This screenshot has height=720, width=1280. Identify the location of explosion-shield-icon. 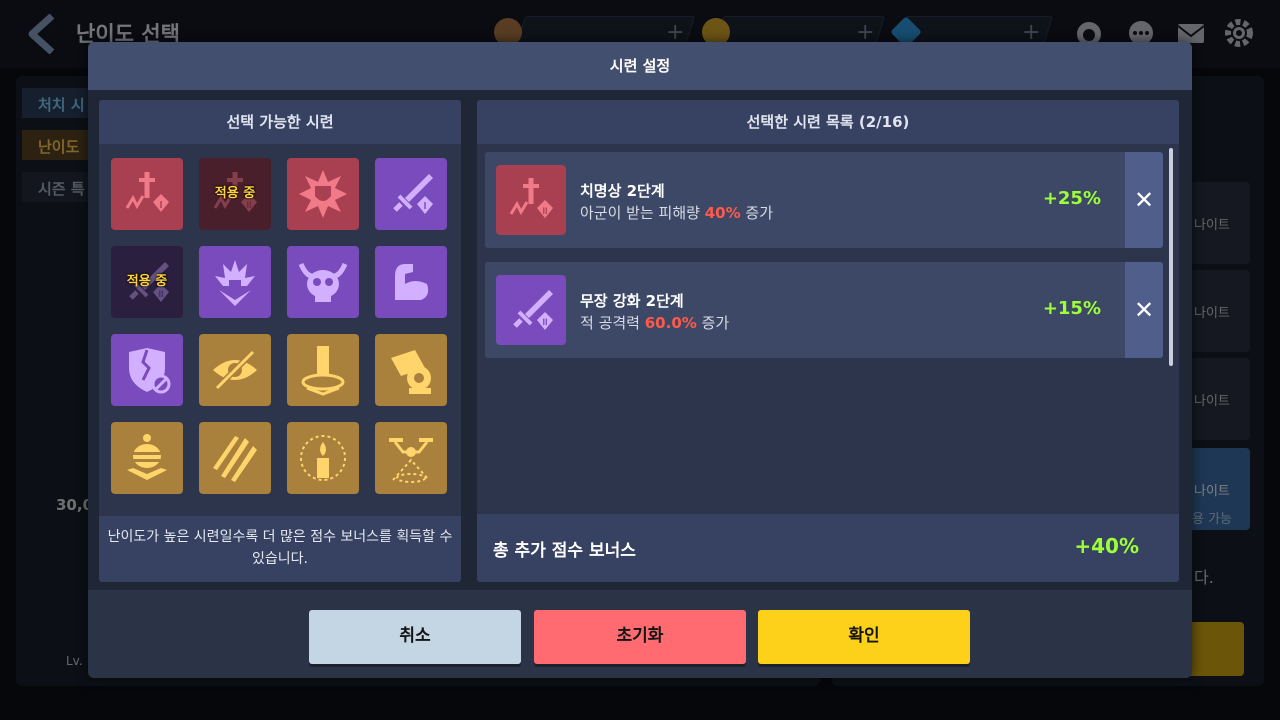
(323, 194).